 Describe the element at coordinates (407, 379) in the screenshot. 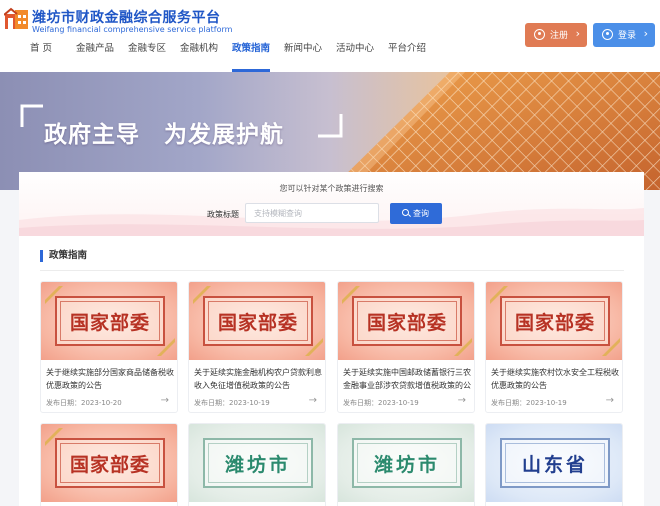

I see `card-title: 关于延续实施中国邮政储蓄银行三农金融事业部涉农贷款增值税政策的公告` at that location.